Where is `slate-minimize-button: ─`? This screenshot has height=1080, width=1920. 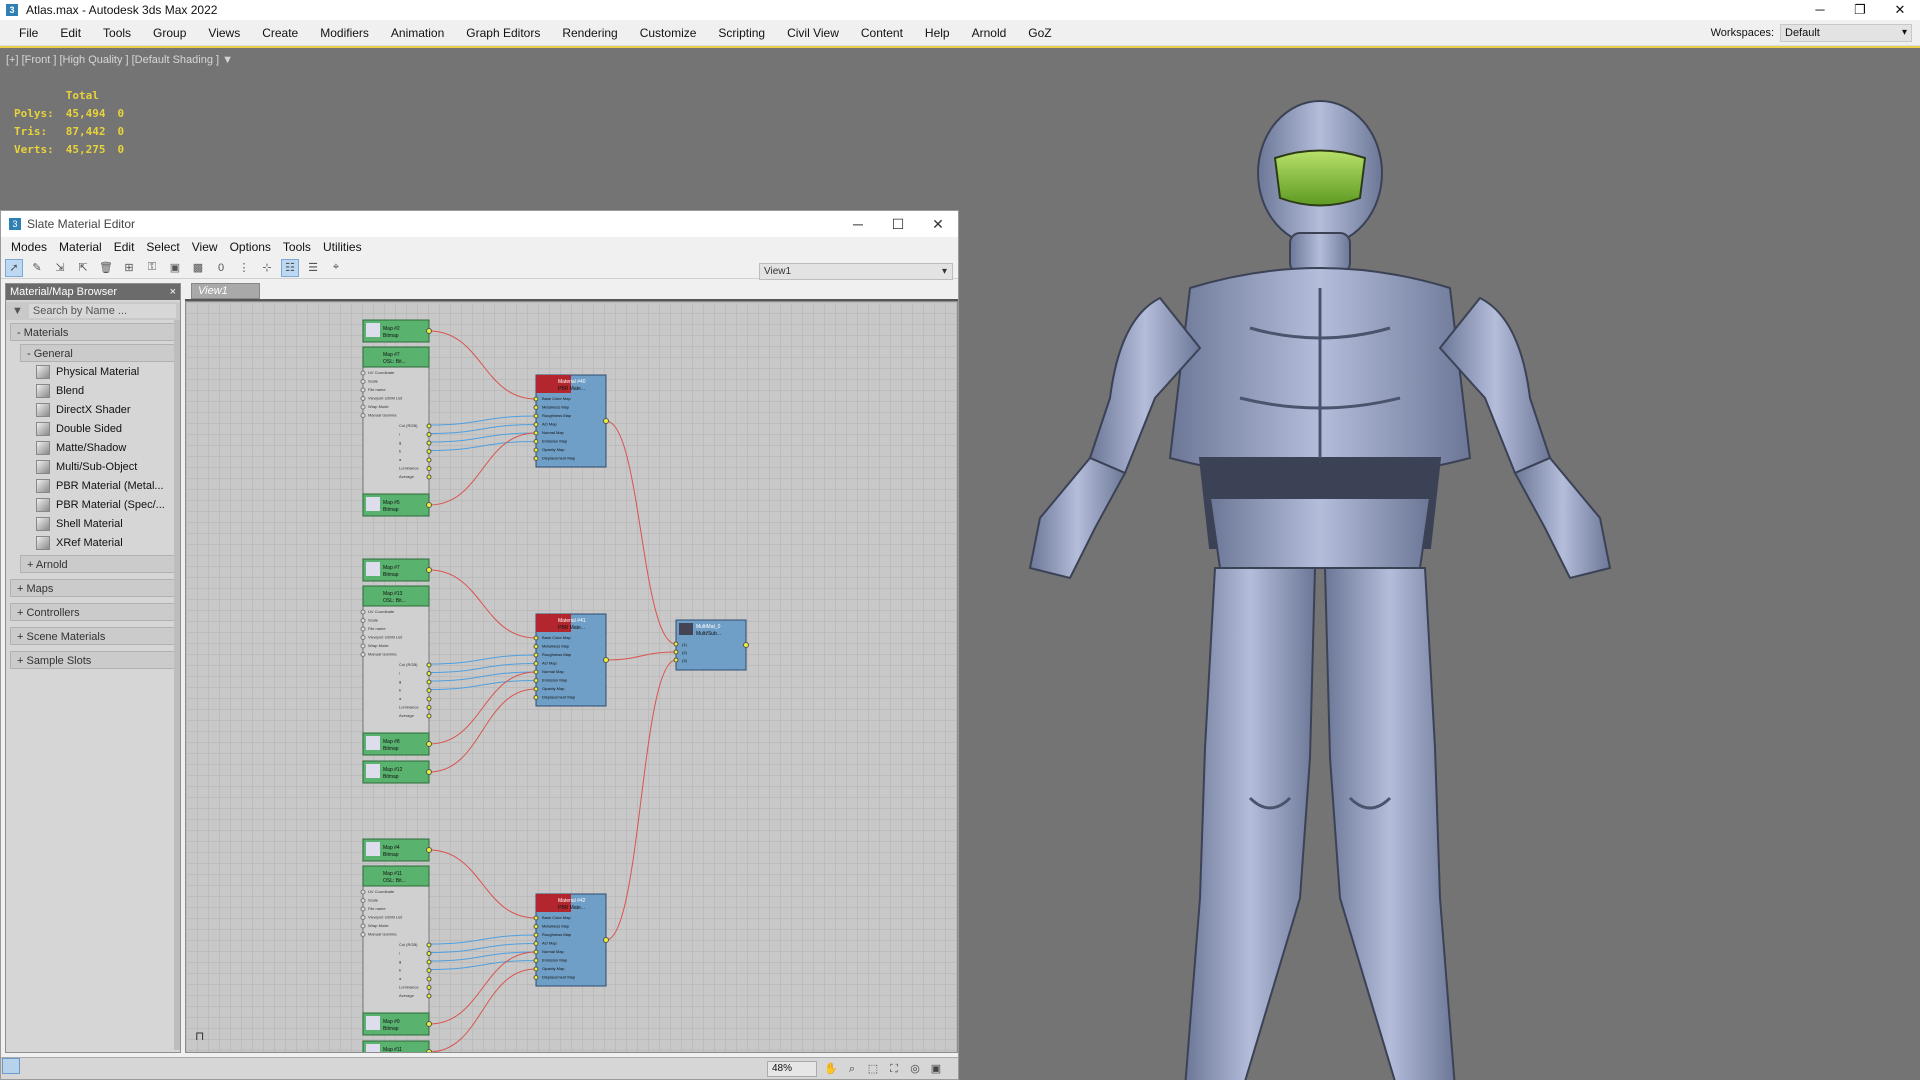
slate-minimize-button: ─ is located at coordinates (858, 224).